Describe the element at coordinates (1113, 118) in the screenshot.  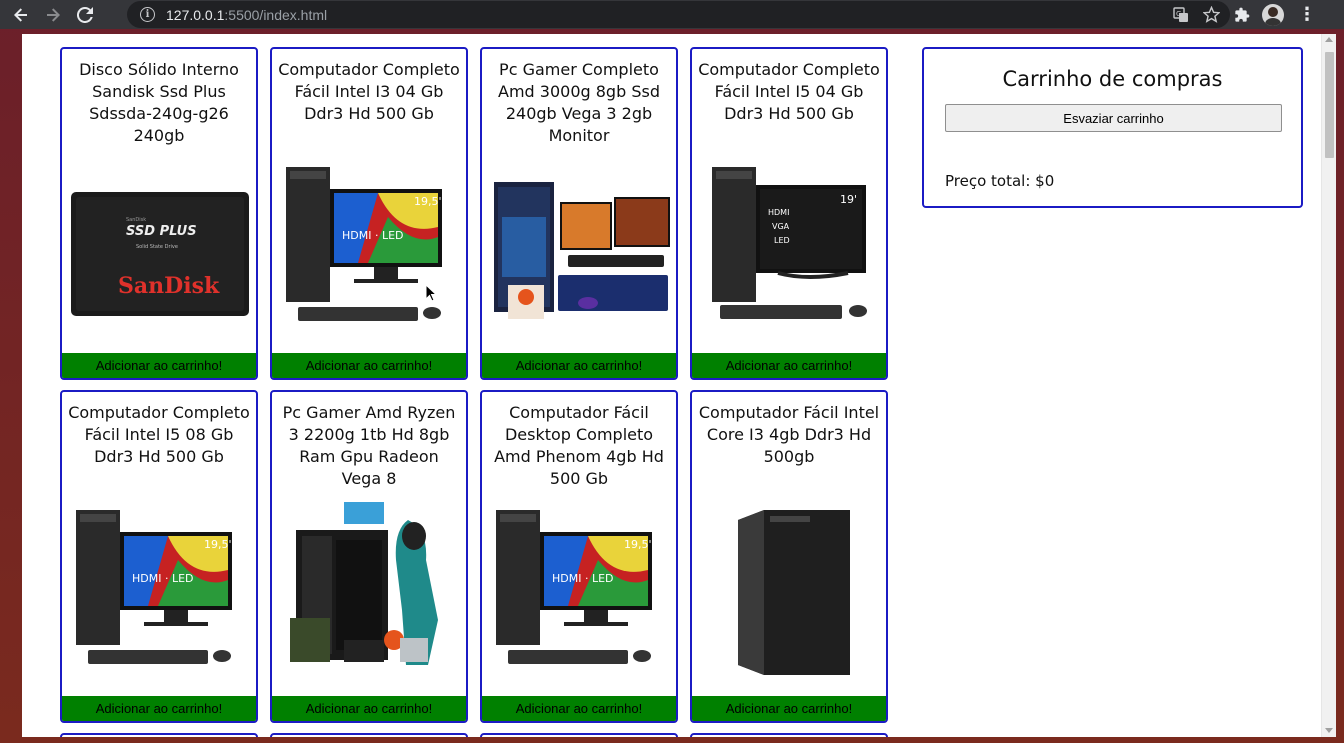
I see `empty-cart-button: Esvaziar carrinho` at that location.